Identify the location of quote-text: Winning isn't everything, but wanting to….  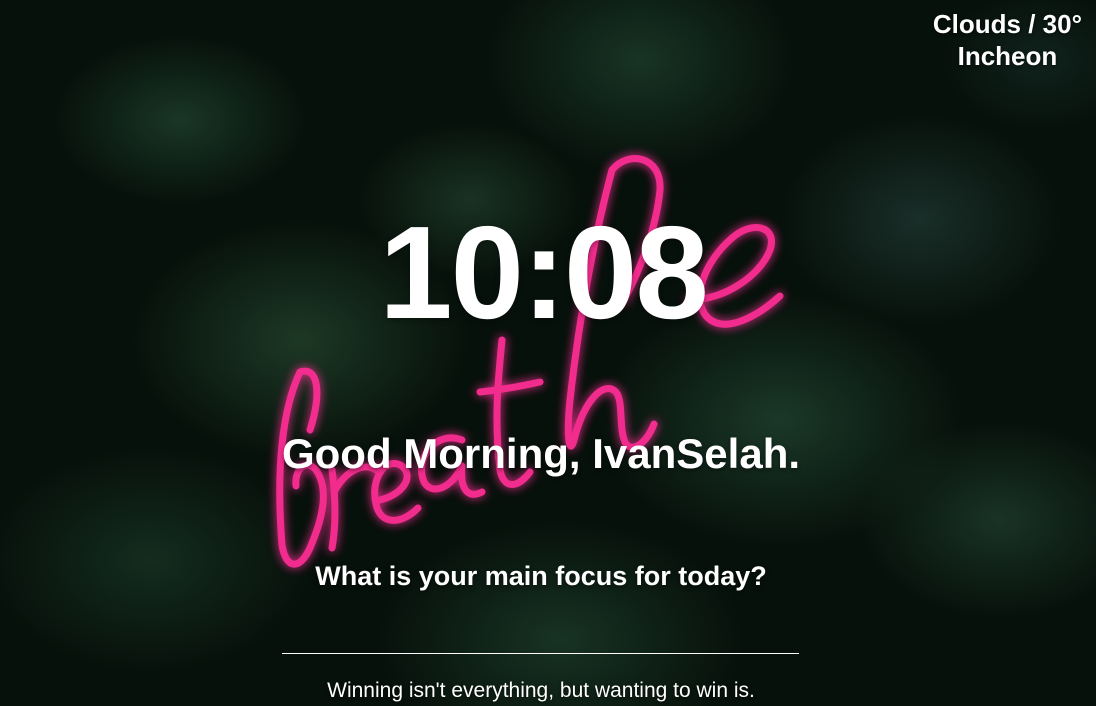
(541, 690).